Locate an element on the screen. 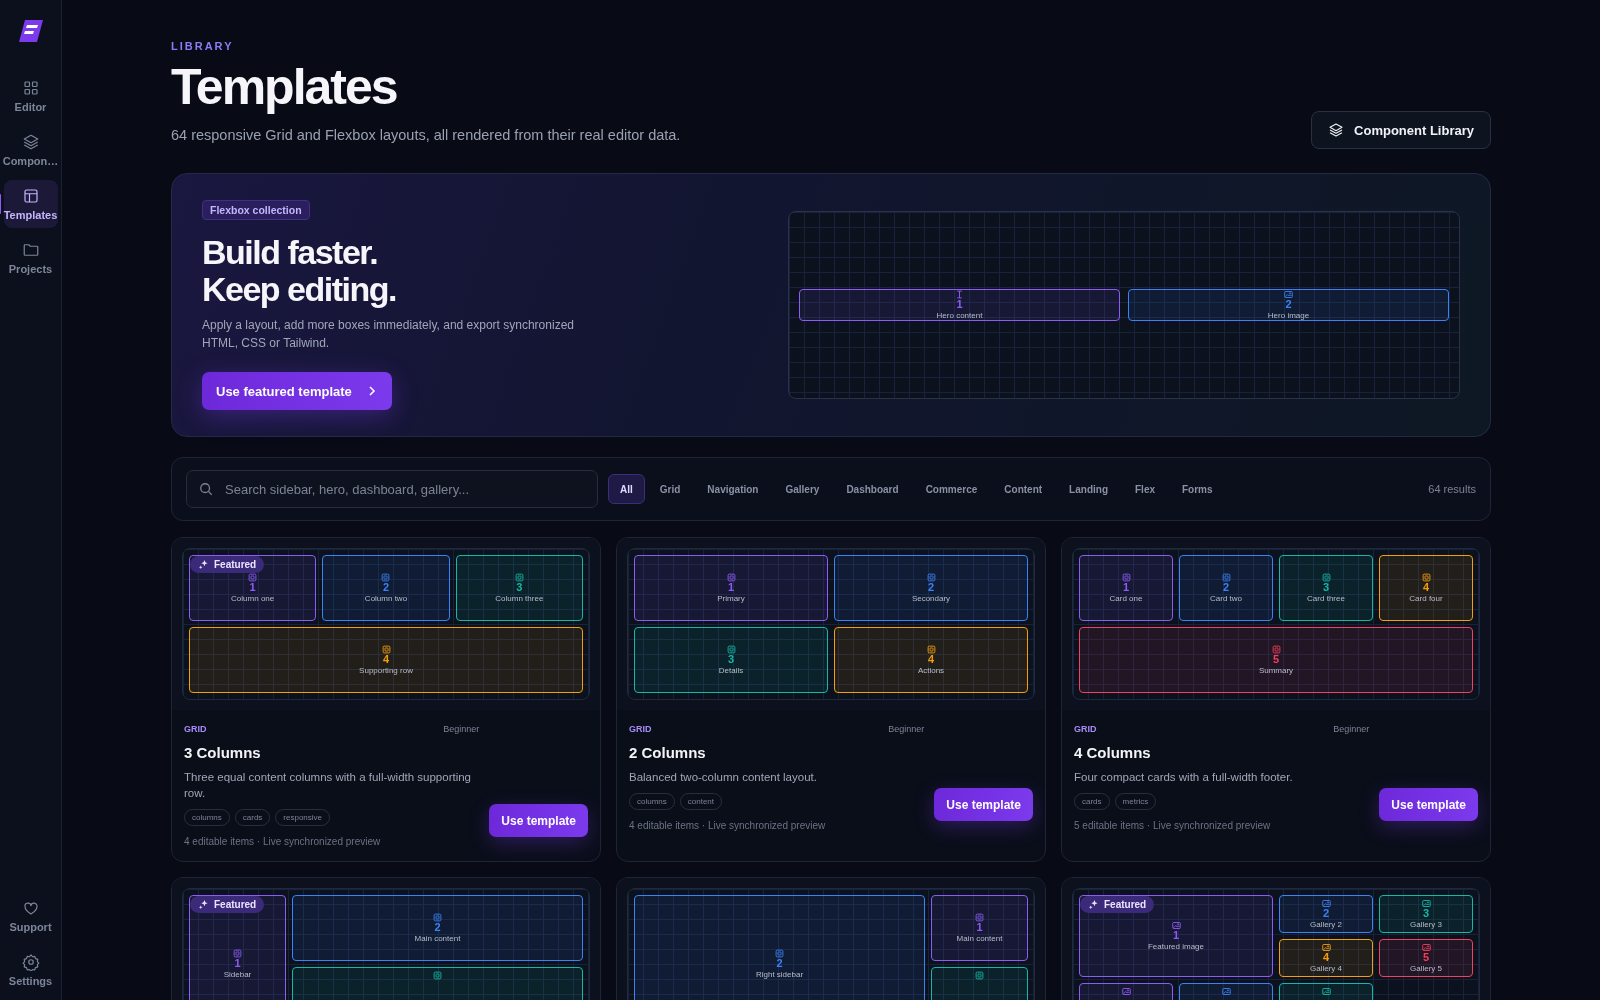 The width and height of the screenshot is (1600, 1000). template-description: Four compact cards with a full-width footer. is located at coordinates (1184, 777).